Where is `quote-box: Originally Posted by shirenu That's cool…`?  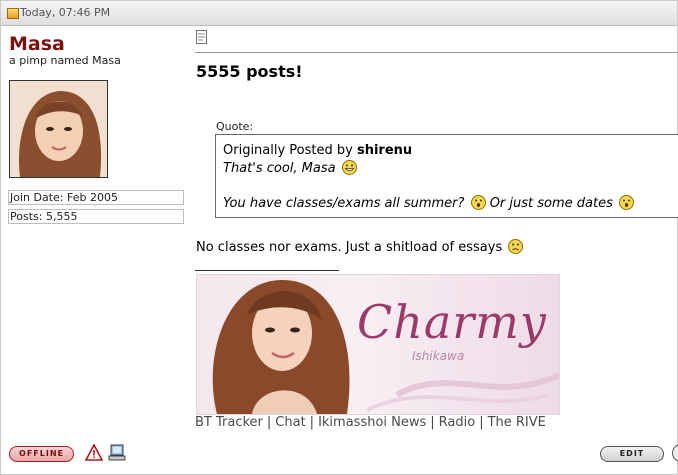 quote-box: Originally Posted by shirenu That's cool… is located at coordinates (446, 176).